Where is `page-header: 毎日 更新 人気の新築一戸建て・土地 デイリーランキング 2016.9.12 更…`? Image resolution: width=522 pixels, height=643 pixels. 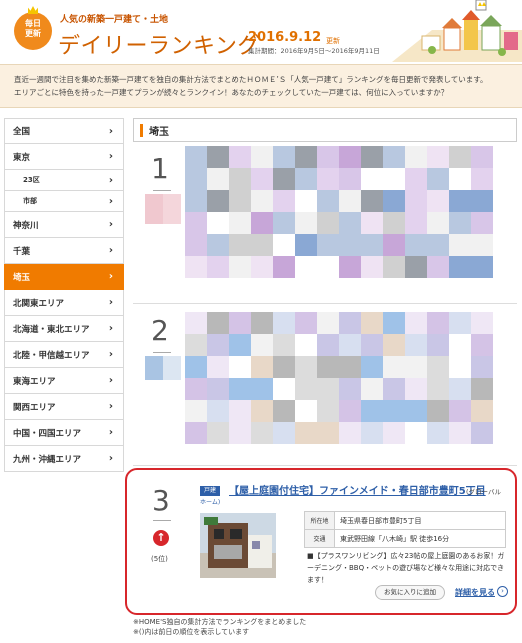 page-header: 毎日 更新 人気の新築一戸建て・土地 デイリーランキング 2016.9.12 更… is located at coordinates (261, 32).